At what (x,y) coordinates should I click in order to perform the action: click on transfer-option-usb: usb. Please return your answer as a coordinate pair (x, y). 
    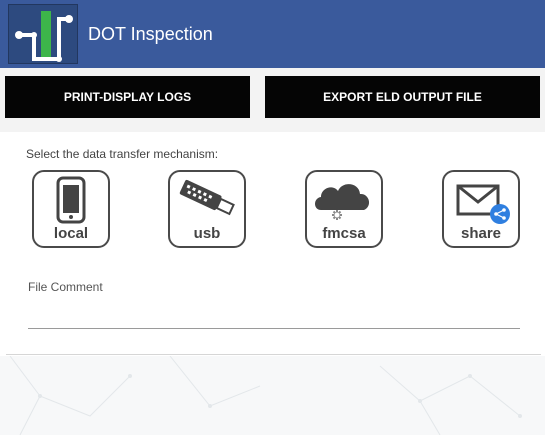
    Looking at the image, I should click on (207, 209).